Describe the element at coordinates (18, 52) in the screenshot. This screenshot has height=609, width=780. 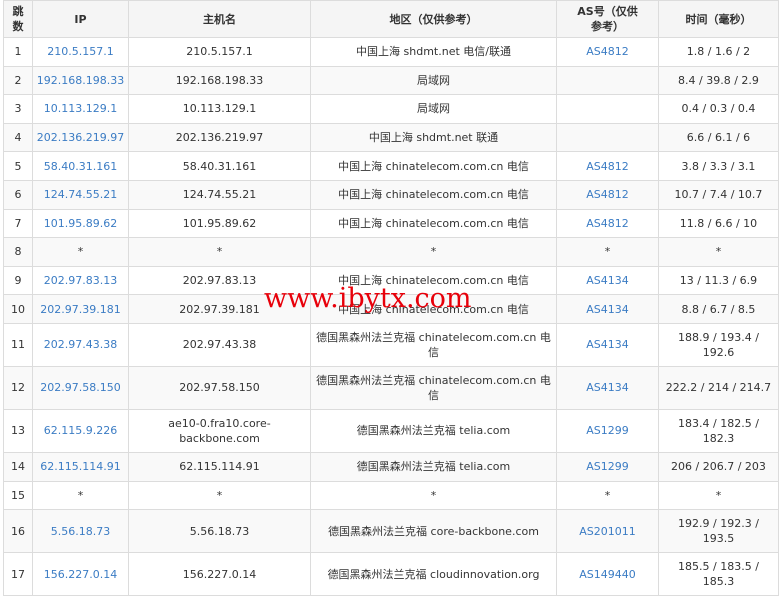
I see `hop-cell: 1` at that location.